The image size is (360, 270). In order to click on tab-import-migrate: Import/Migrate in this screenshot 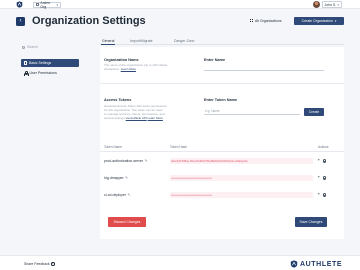, I will do `click(141, 41)`.